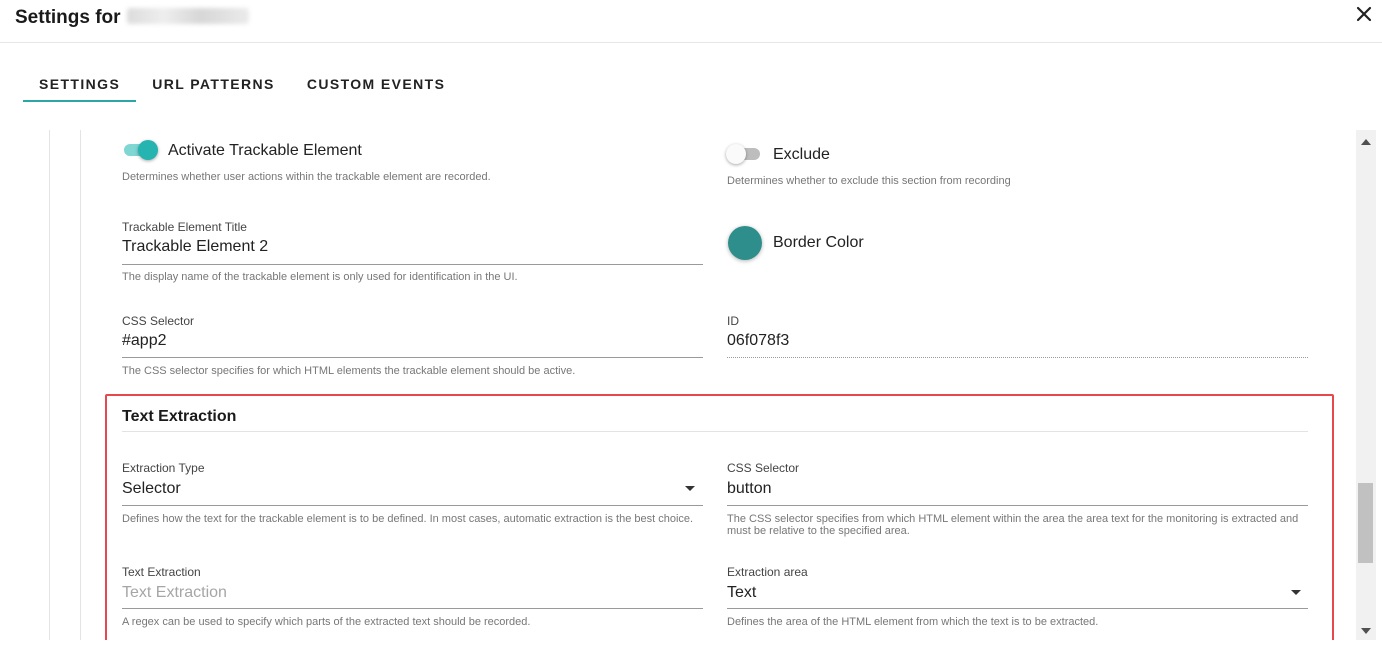  I want to click on tab-settings: SETTINGS, so click(80, 84).